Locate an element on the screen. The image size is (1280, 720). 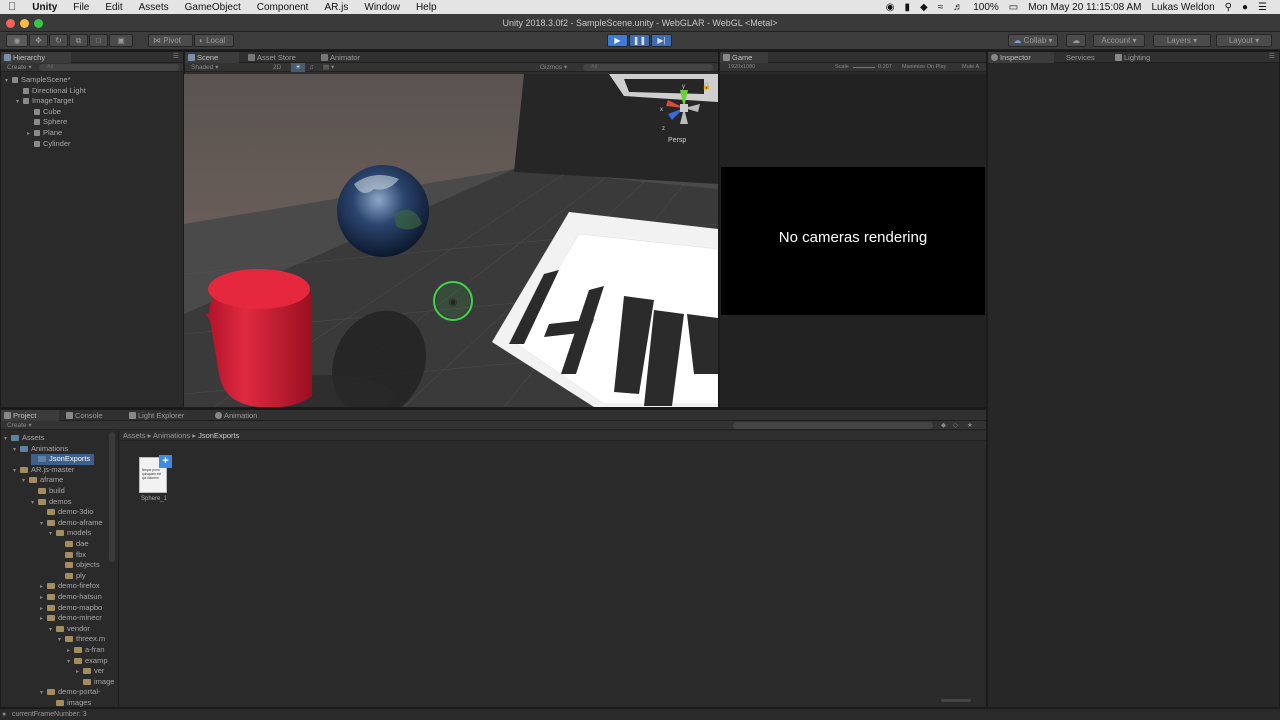
layers-dropdown: Layers ▾ is located at coordinates (1182, 40).